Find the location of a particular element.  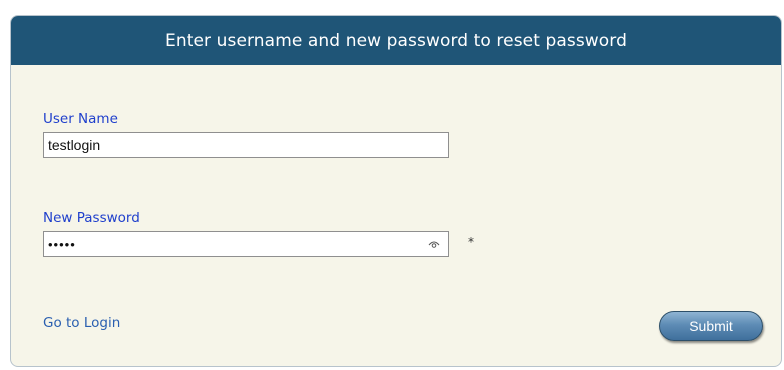

eye-icon is located at coordinates (434, 244).